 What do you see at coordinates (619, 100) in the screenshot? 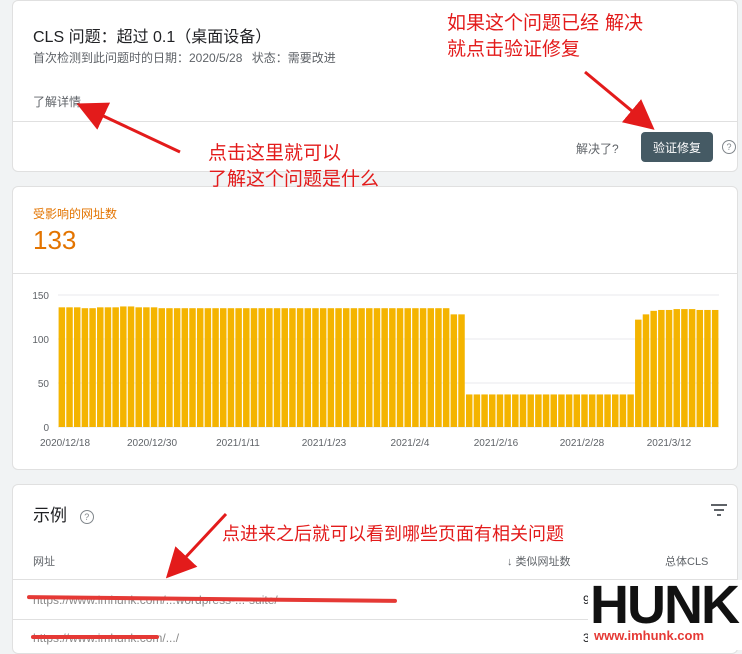
I see `arrow-to-validate` at bounding box center [619, 100].